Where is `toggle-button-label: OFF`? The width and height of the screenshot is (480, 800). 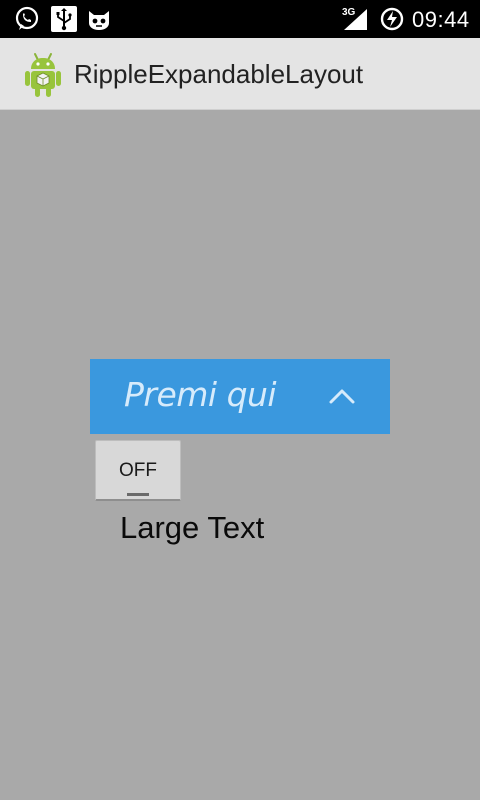 toggle-button-label: OFF is located at coordinates (138, 470).